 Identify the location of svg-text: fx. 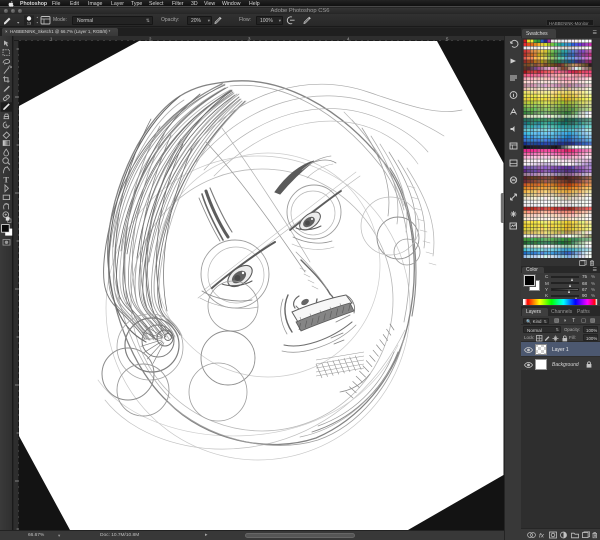
(542, 535).